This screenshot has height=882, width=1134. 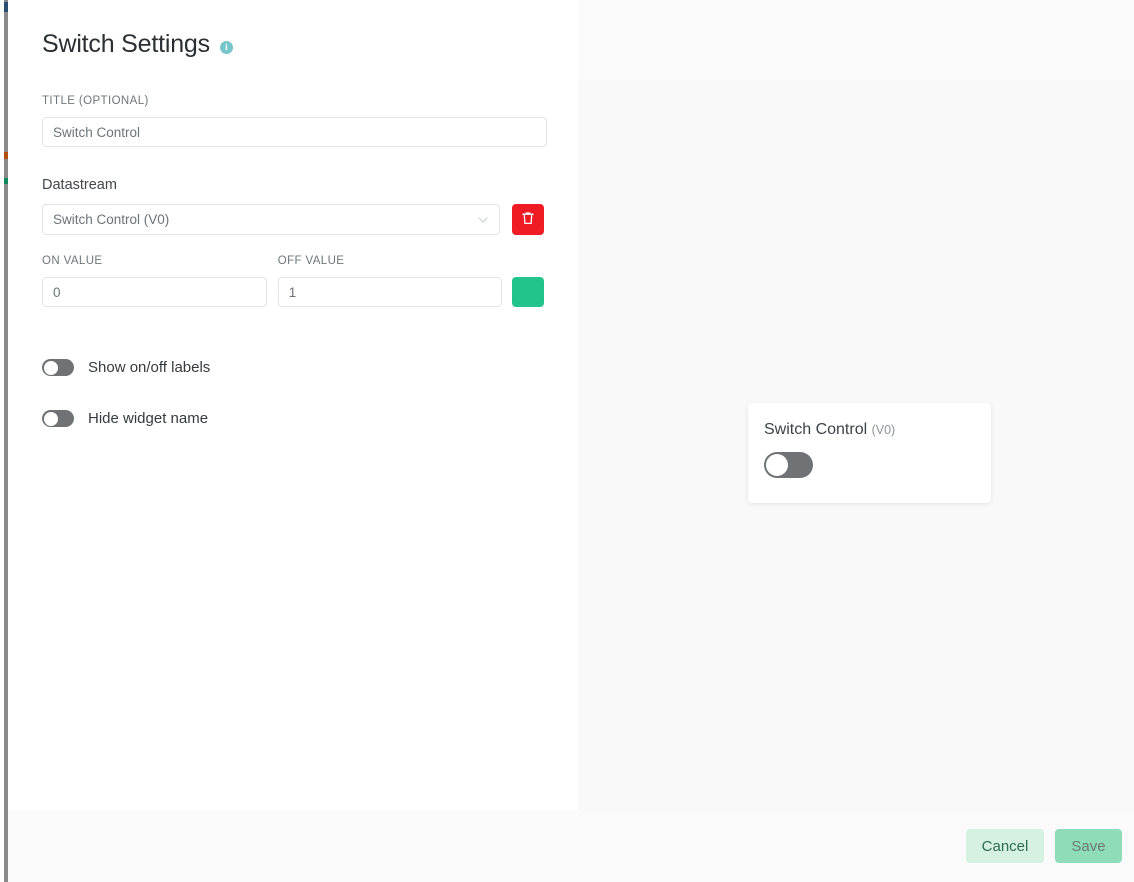 I want to click on title-field-group: TITLE (OPTIONAL), so click(x=294, y=121).